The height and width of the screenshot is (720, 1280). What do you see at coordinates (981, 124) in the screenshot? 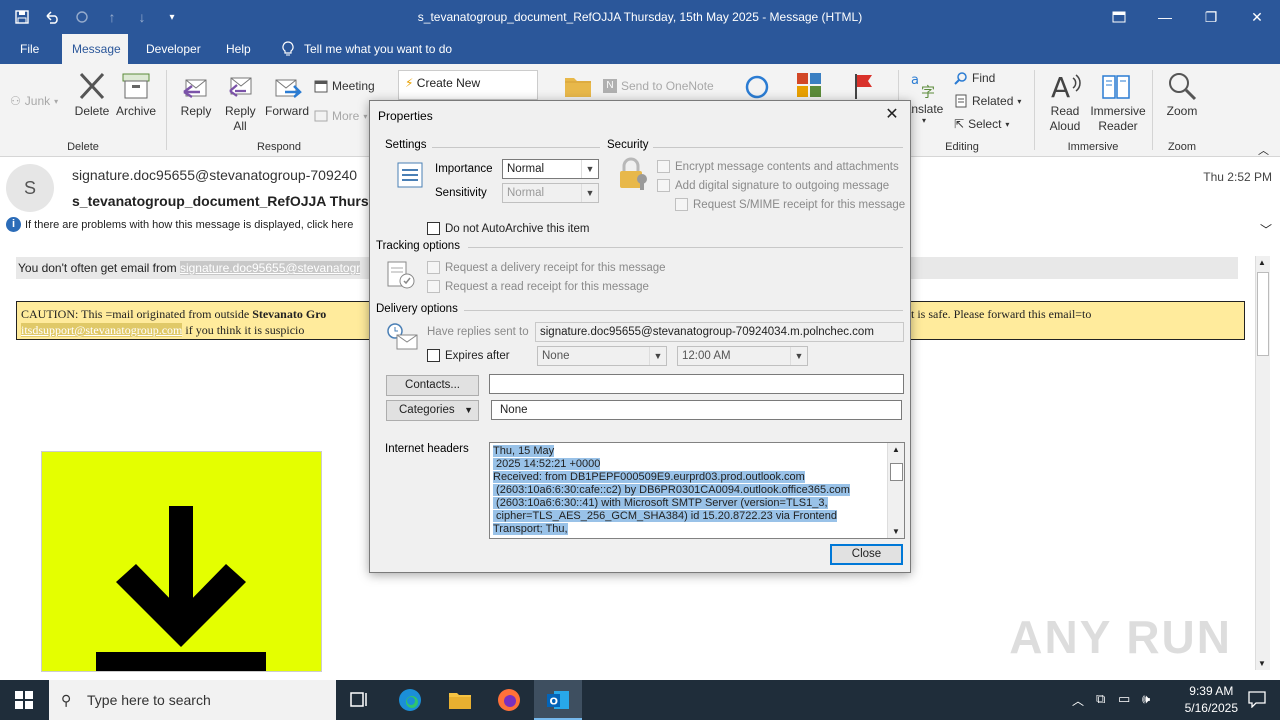
I see `select-button: ⇱ Select ▾` at bounding box center [981, 124].